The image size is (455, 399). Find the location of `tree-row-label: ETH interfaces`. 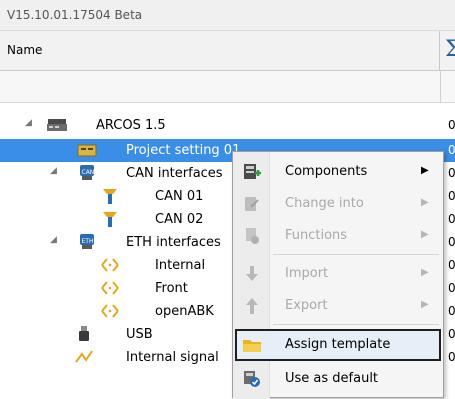

tree-row-label: ETH interfaces is located at coordinates (173, 242).